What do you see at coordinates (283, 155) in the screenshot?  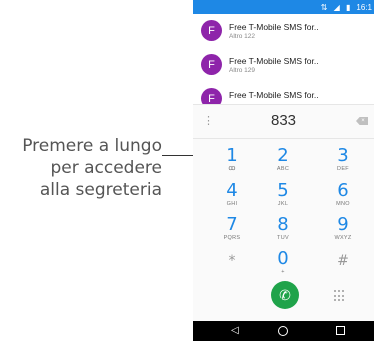 I see `key-digit: 2` at bounding box center [283, 155].